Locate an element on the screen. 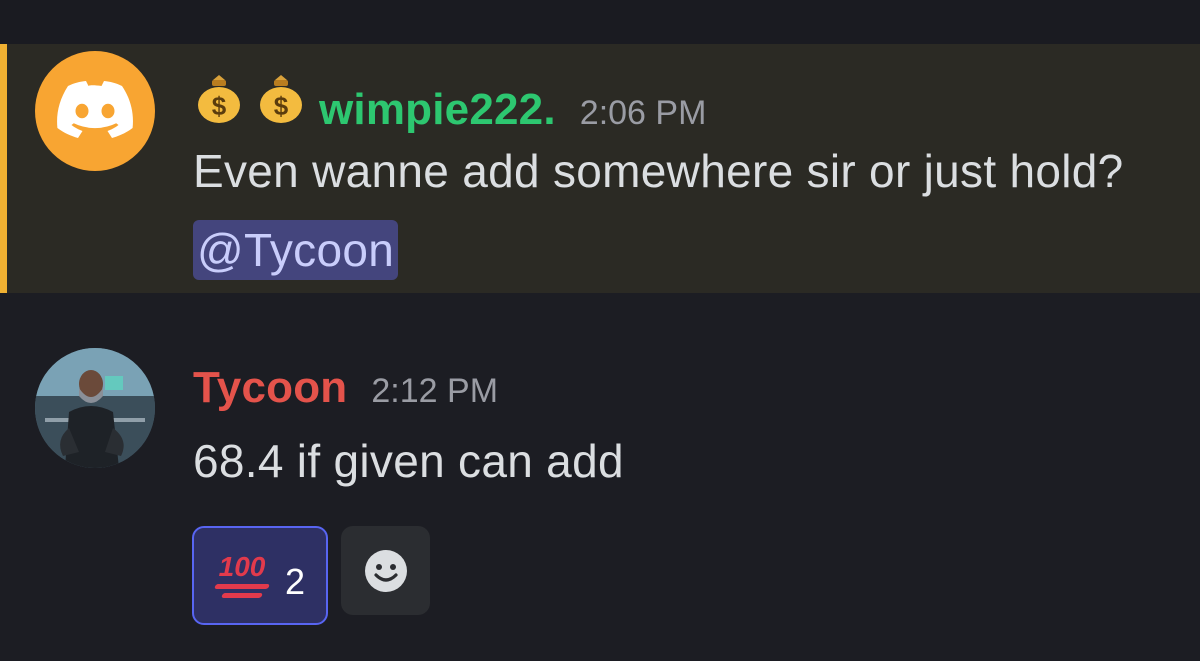 The height and width of the screenshot is (661, 1200). username: wimpie222. is located at coordinates (437, 110).